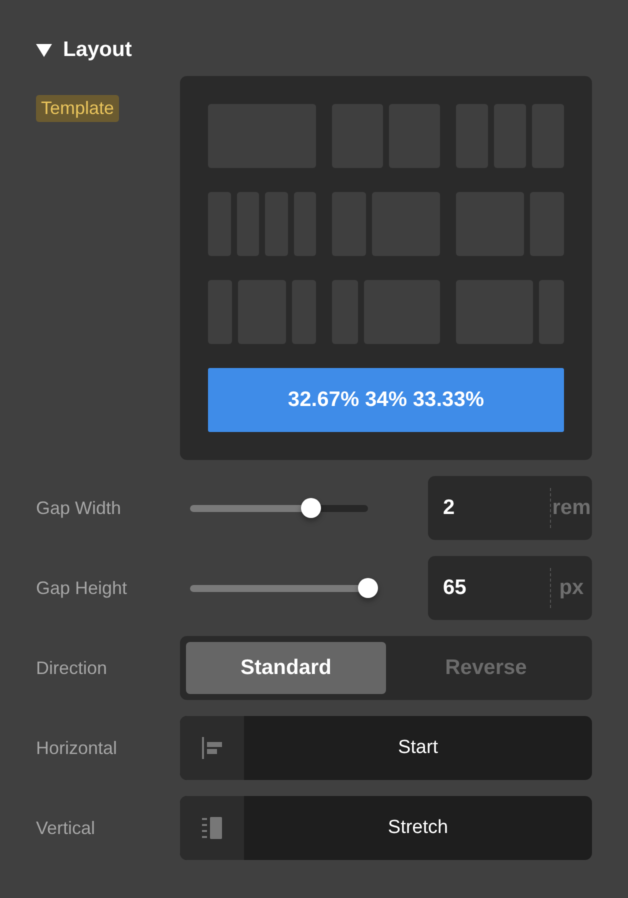 The height and width of the screenshot is (898, 628). What do you see at coordinates (66, 828) in the screenshot?
I see `field-label: Vertical` at bounding box center [66, 828].